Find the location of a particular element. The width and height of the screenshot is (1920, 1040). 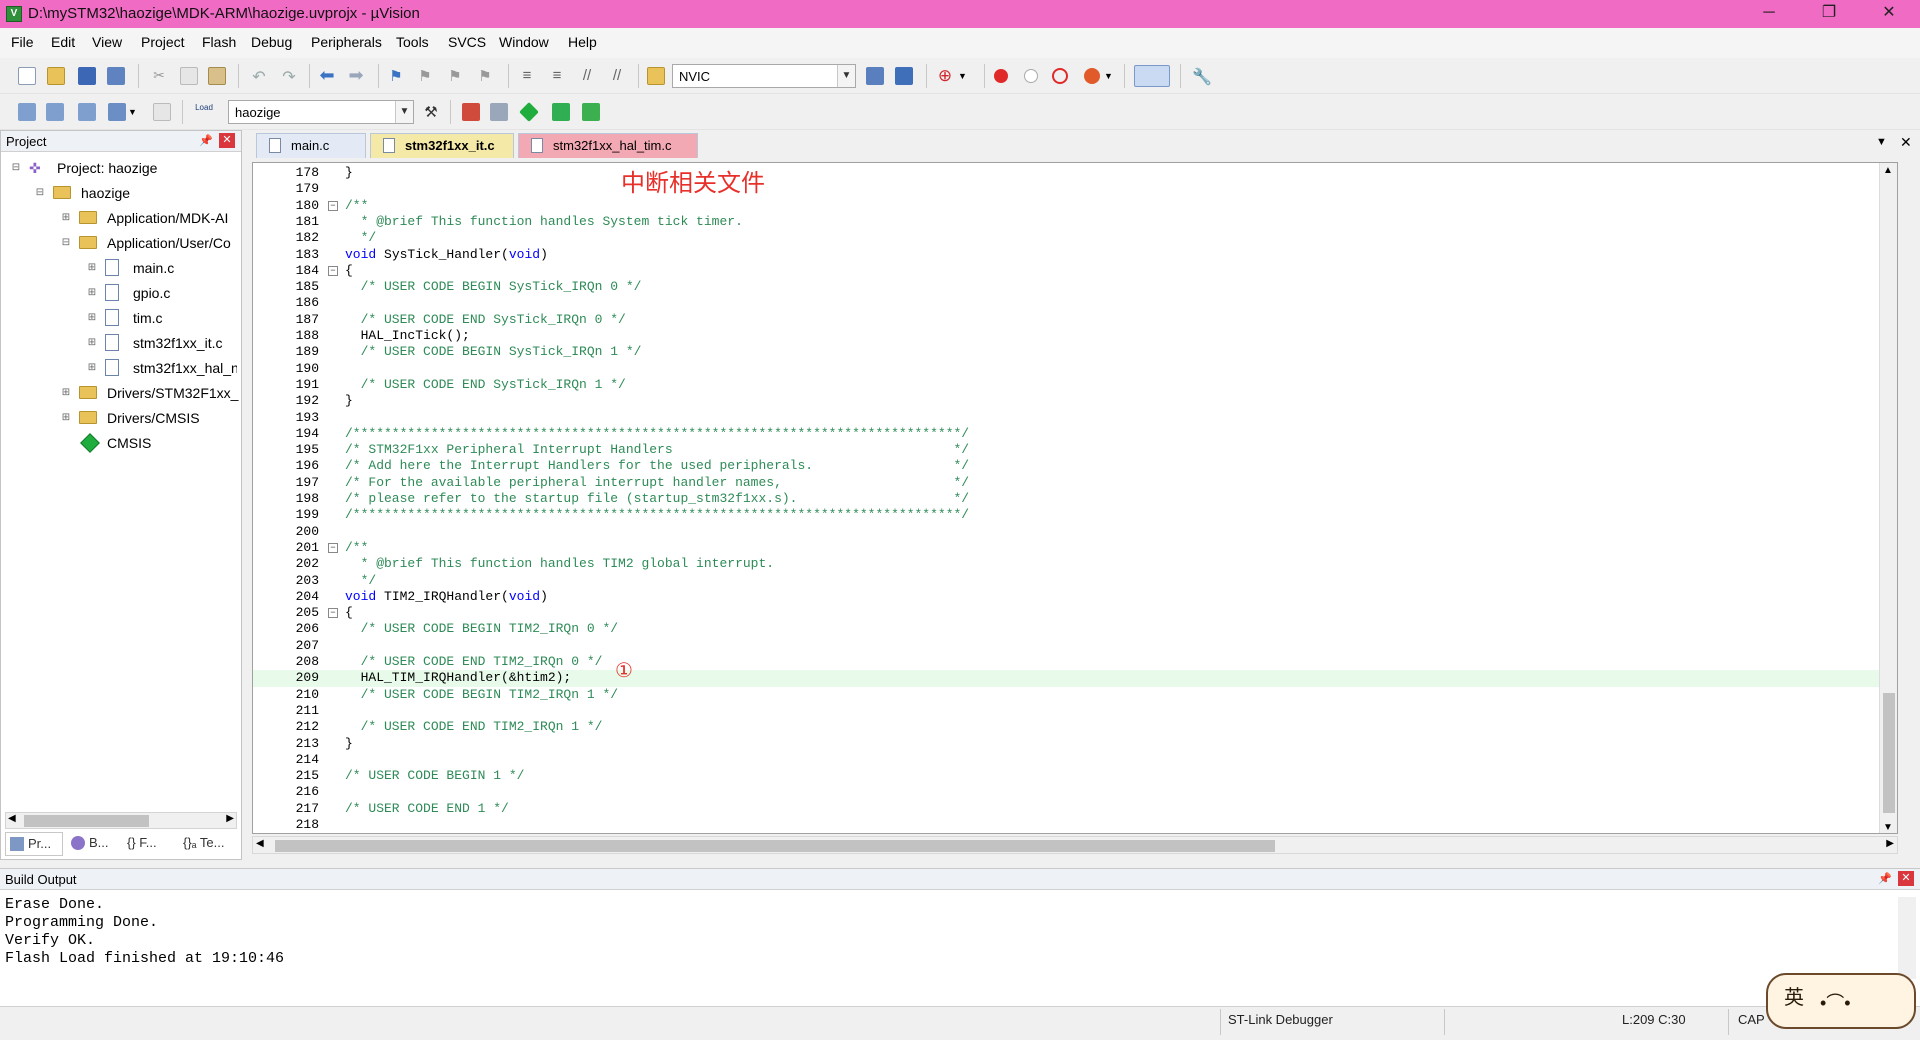

breakpoint-icon is located at coordinates (1001, 76).